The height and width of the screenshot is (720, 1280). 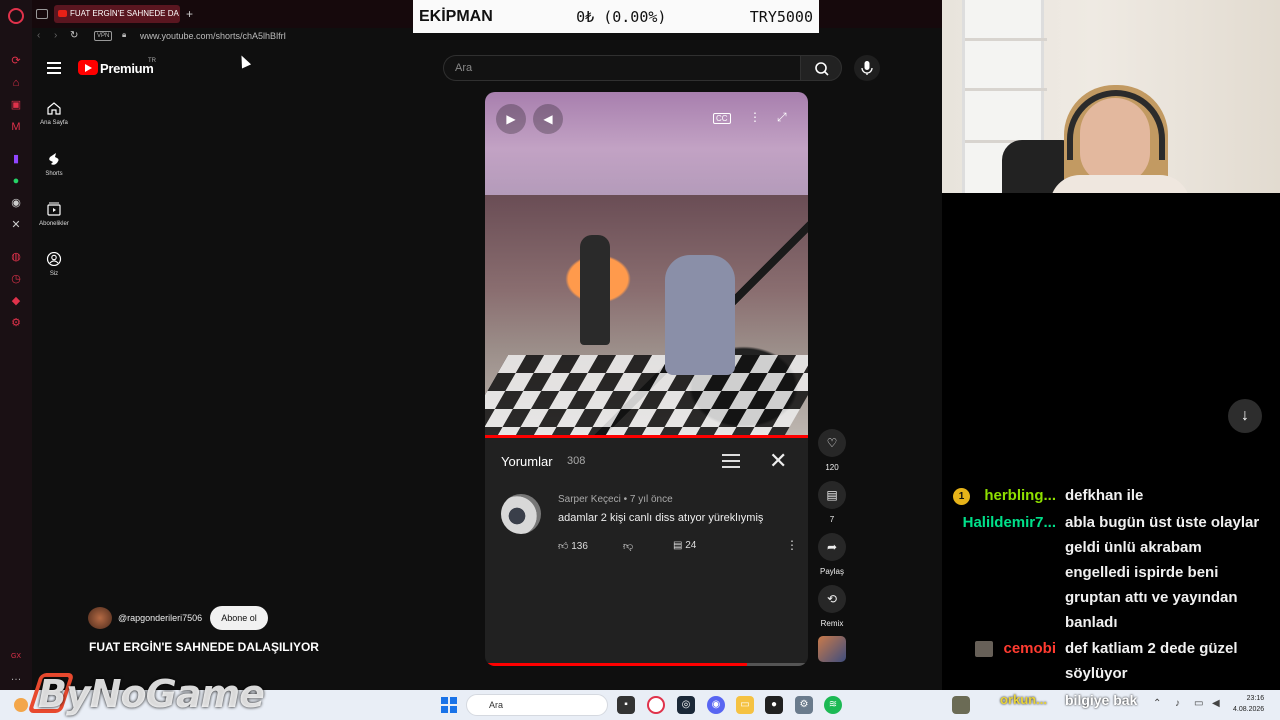 What do you see at coordinates (832, 502) in the screenshot?
I see `comments-button: ▤ 7` at bounding box center [832, 502].